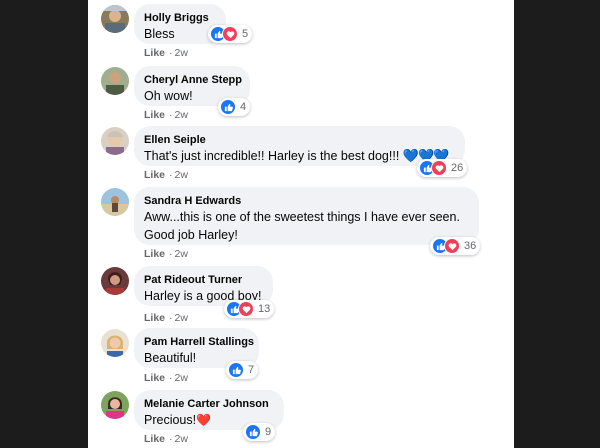  What do you see at coordinates (264, 309) in the screenshot?
I see `reaction-count: 13` at bounding box center [264, 309].